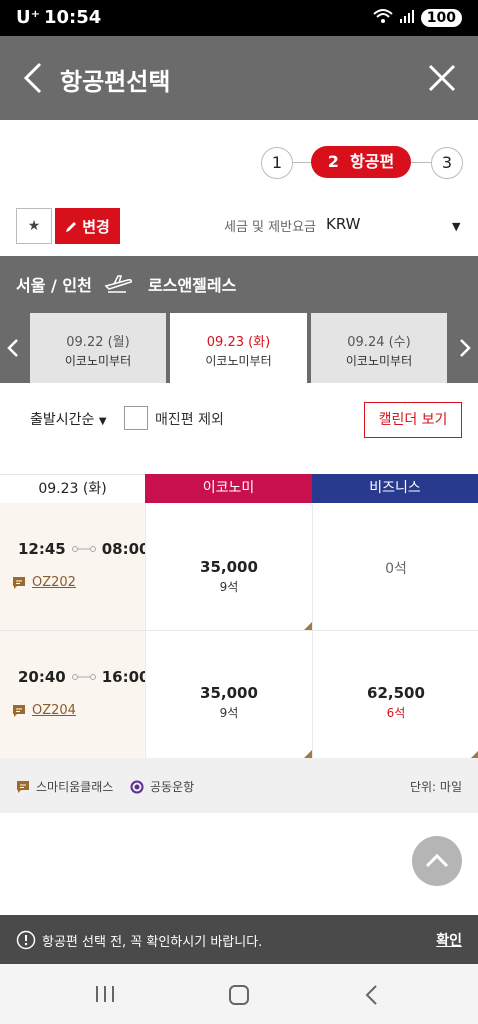 The width and height of the screenshot is (478, 1024). What do you see at coordinates (372, 161) in the screenshot?
I see `step-2-label: 항공편` at bounding box center [372, 161].